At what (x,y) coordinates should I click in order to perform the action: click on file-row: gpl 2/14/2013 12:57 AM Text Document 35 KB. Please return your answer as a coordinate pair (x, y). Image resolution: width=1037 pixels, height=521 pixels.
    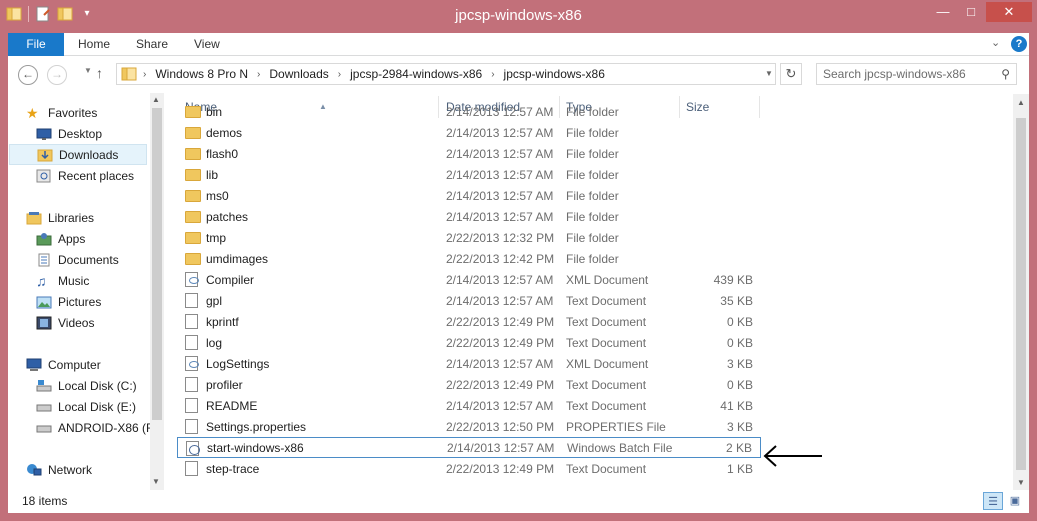
    Looking at the image, I should click on (469, 300).